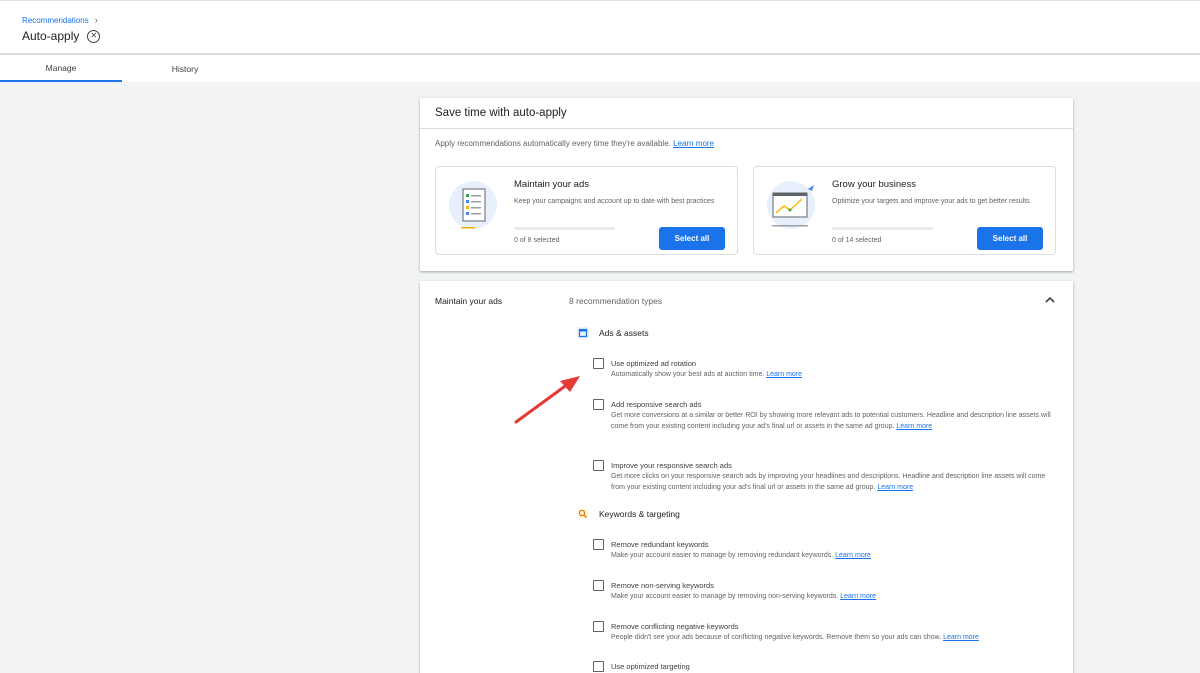  I want to click on card-title: Save time with auto-apply, so click(501, 113).